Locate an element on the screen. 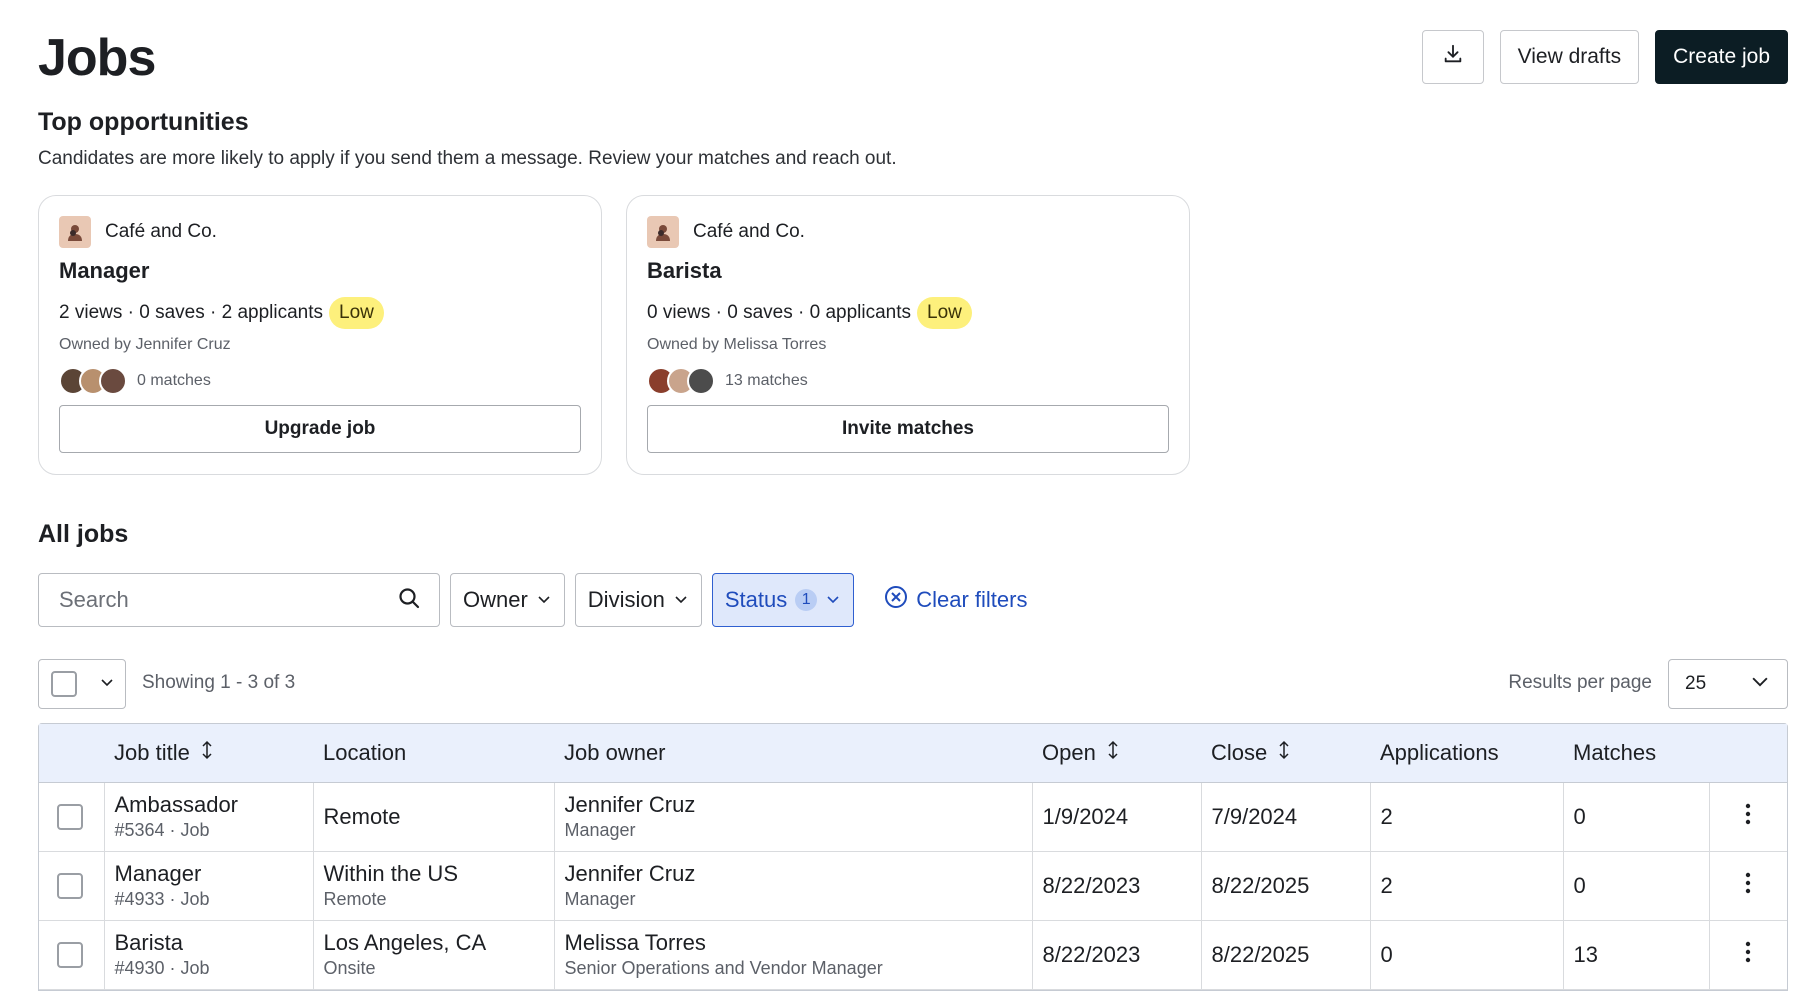 This screenshot has height=1000, width=1820. search-icon is located at coordinates (409, 600).